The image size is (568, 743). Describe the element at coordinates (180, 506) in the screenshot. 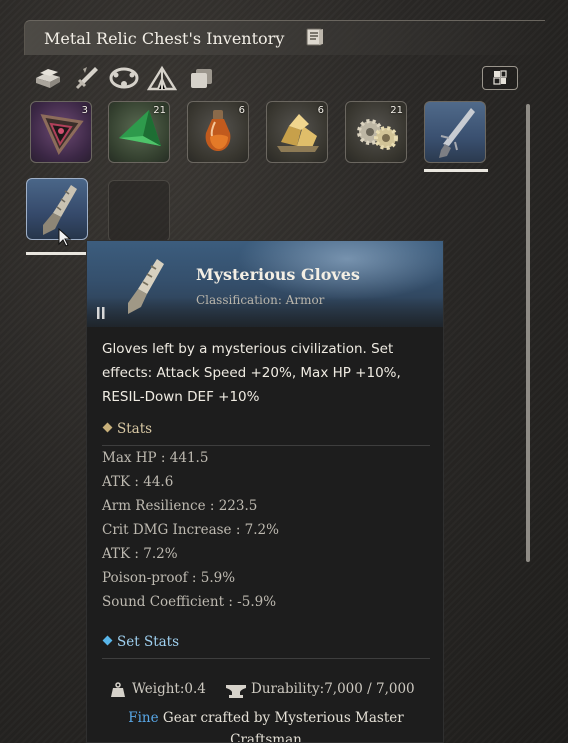

I see `stat-line: Arm Resilience : 223.5` at that location.